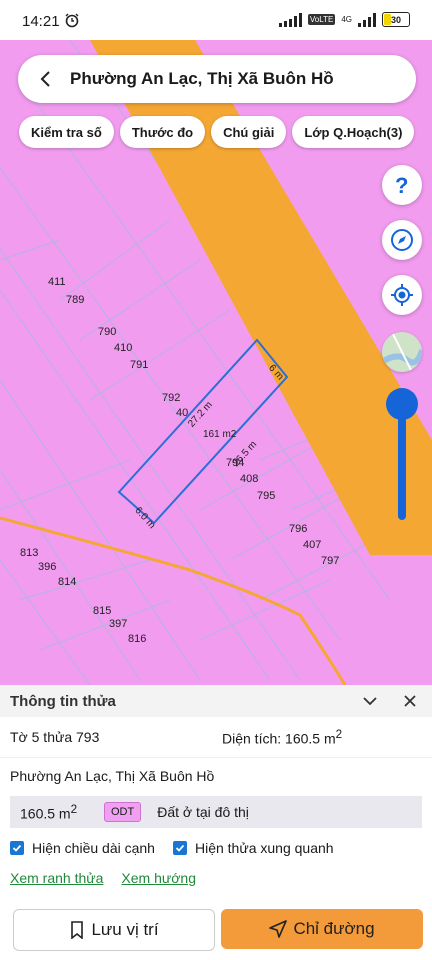 The image size is (432, 960). What do you see at coordinates (216, 878) in the screenshot?
I see `links-row: Xem ranh thửa Xem hướng` at bounding box center [216, 878].